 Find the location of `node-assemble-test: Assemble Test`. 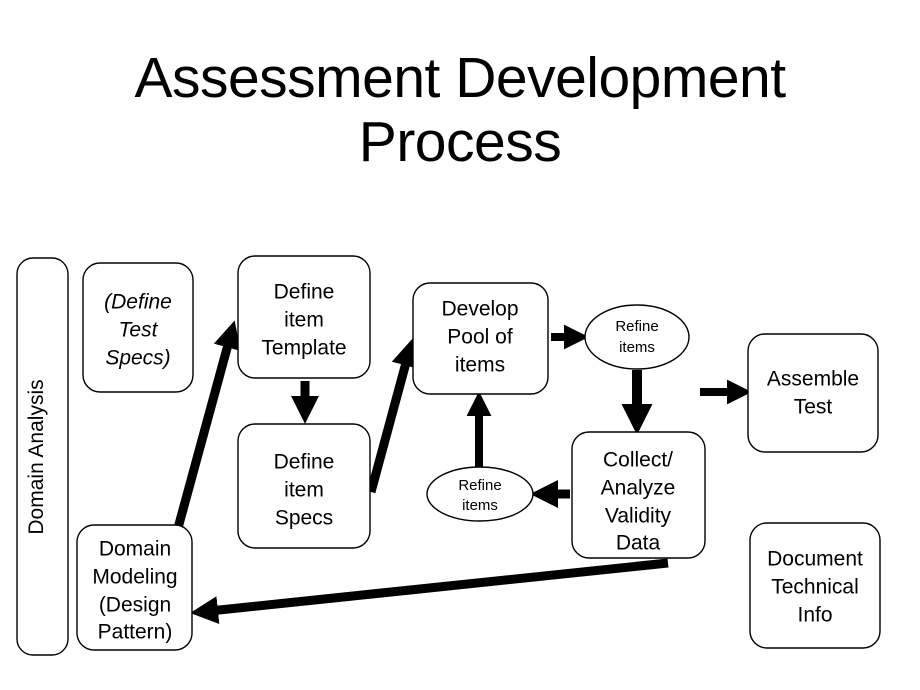

node-assemble-test: Assemble Test is located at coordinates (813, 393).